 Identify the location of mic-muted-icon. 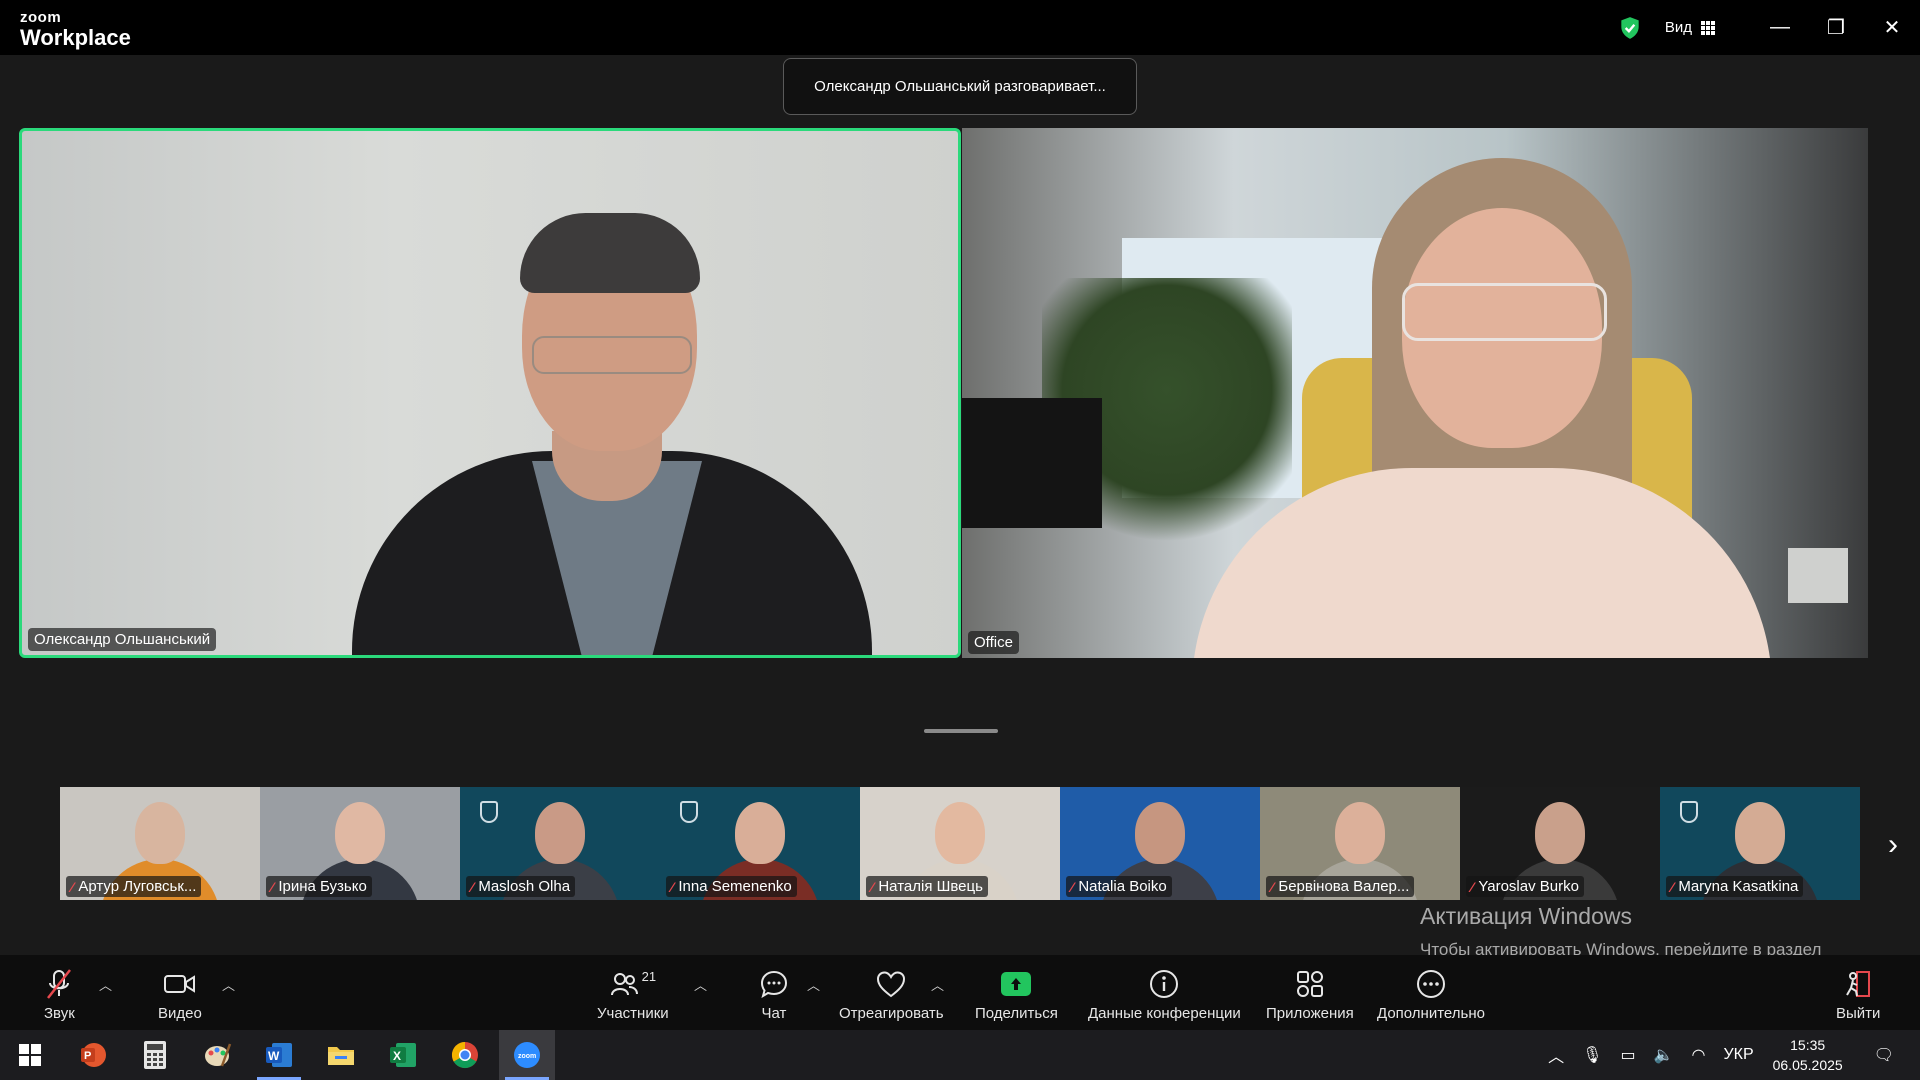
(59, 984).